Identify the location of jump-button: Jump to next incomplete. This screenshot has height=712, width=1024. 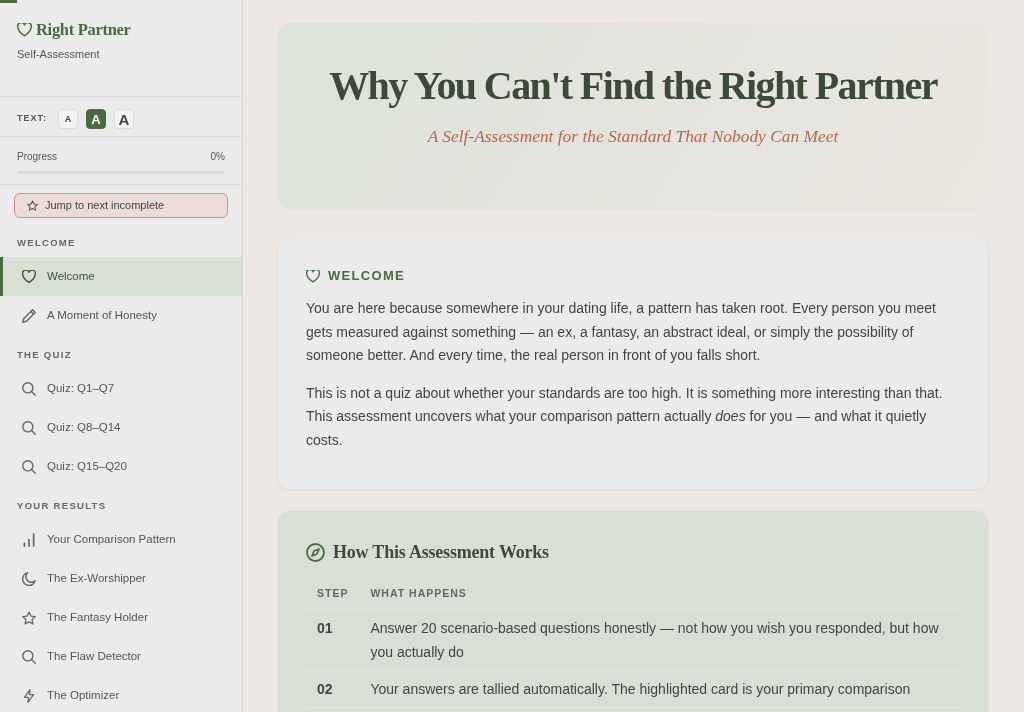
(121, 205).